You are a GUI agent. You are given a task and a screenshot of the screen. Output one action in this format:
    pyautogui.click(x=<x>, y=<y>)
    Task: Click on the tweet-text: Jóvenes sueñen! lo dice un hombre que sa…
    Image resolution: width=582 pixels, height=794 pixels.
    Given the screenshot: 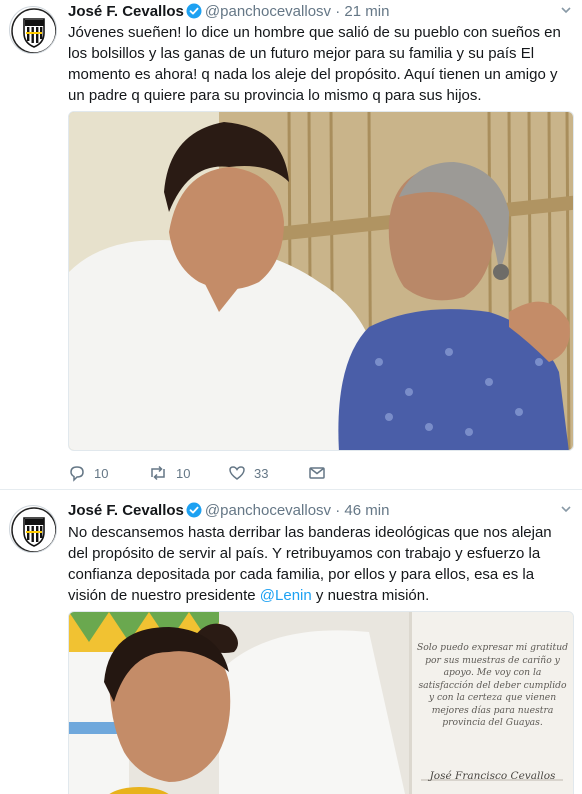 What is the action you would take?
    pyautogui.click(x=314, y=64)
    